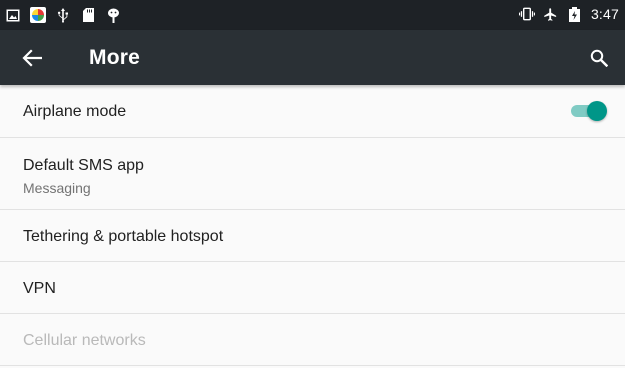 This screenshot has width=625, height=368. What do you see at coordinates (83, 165) in the screenshot?
I see `setting-title: Default SMS app` at bounding box center [83, 165].